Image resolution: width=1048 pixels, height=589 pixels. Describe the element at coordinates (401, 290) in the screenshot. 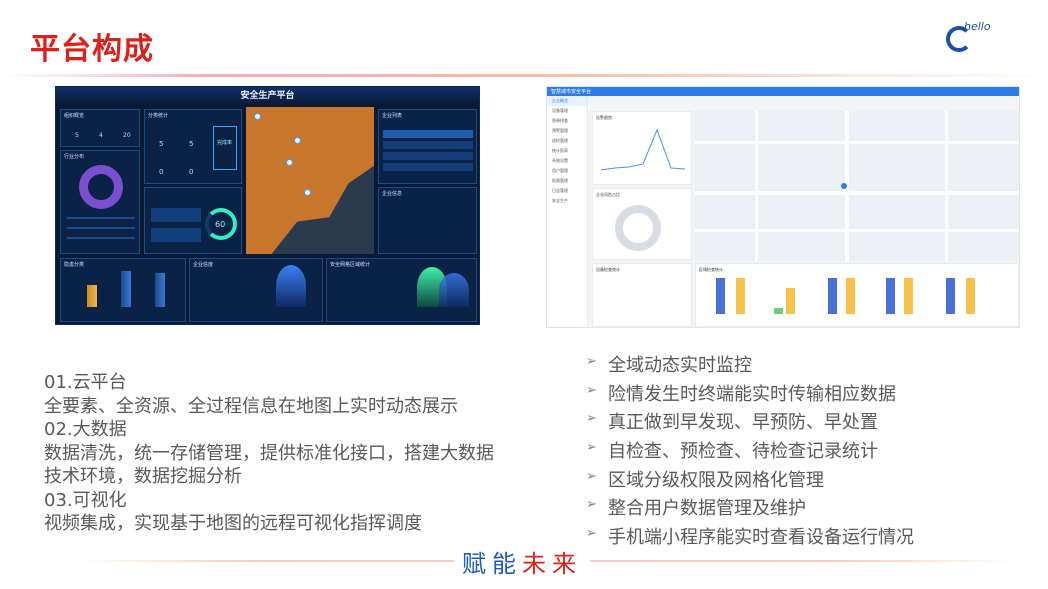

I see `panel-grid: 安全网格区域统计` at that location.